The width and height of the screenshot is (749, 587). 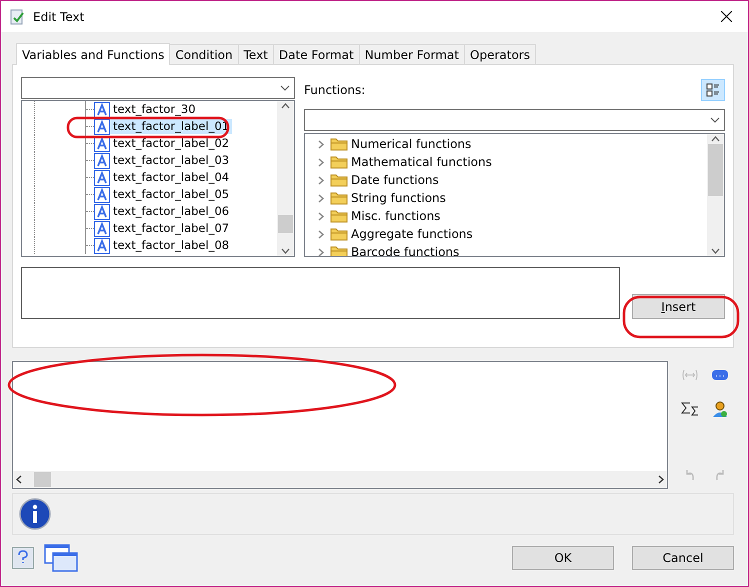 What do you see at coordinates (61, 558) in the screenshot?
I see `windows-icon` at bounding box center [61, 558].